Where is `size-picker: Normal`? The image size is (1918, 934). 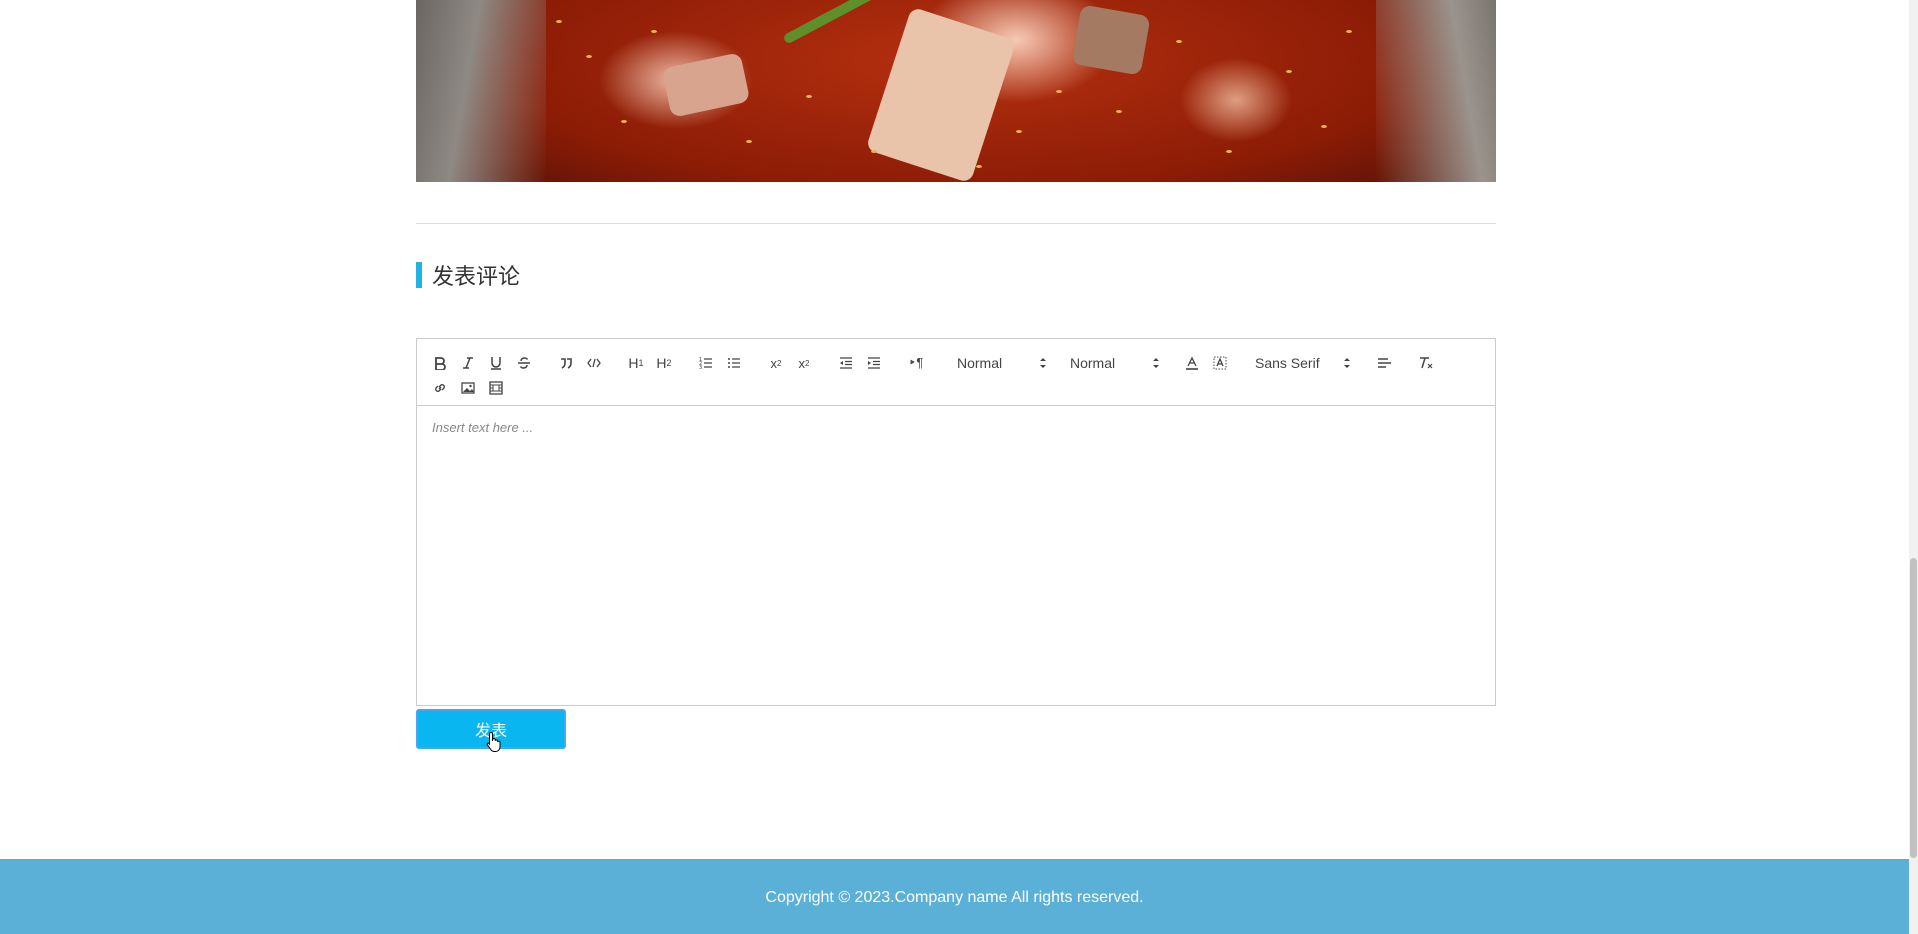 size-picker: Normal is located at coordinates (1115, 363).